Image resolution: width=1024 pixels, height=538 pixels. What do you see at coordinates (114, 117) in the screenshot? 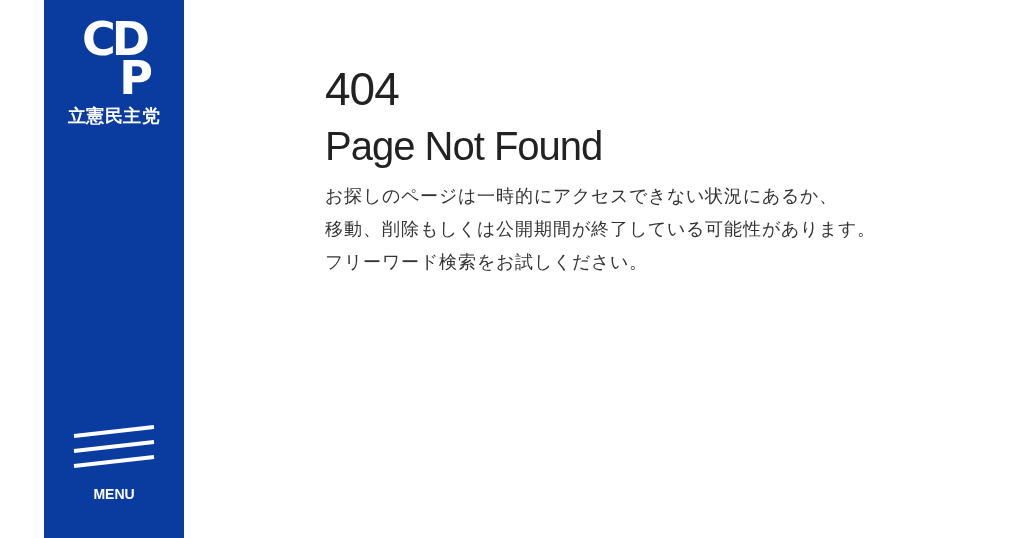
I see `party-name: 立憲民主党` at bounding box center [114, 117].